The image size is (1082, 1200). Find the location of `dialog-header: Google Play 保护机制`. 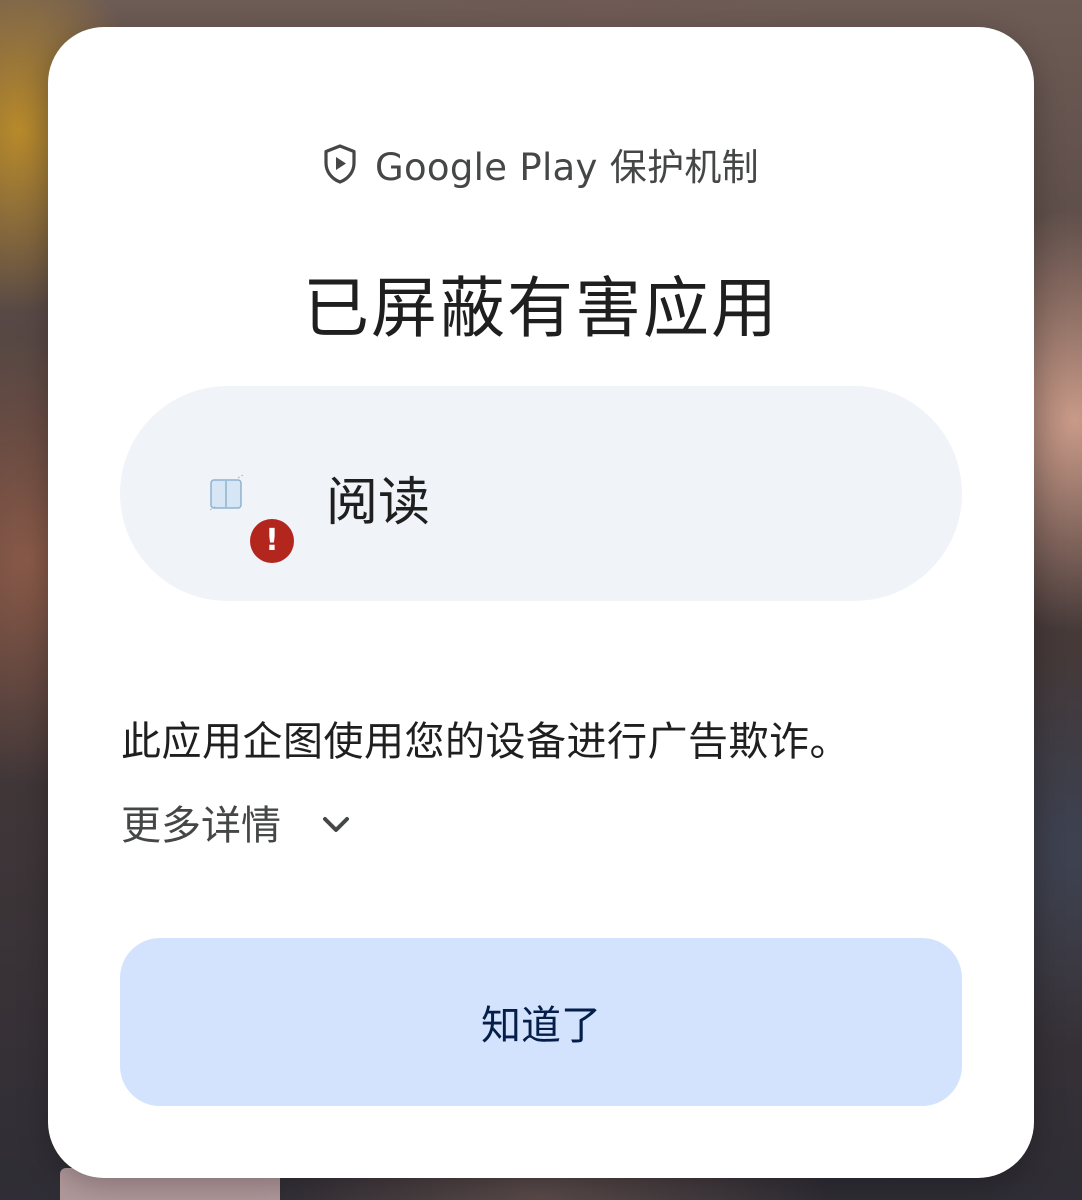

dialog-header: Google Play 保护机制 is located at coordinates (541, 164).